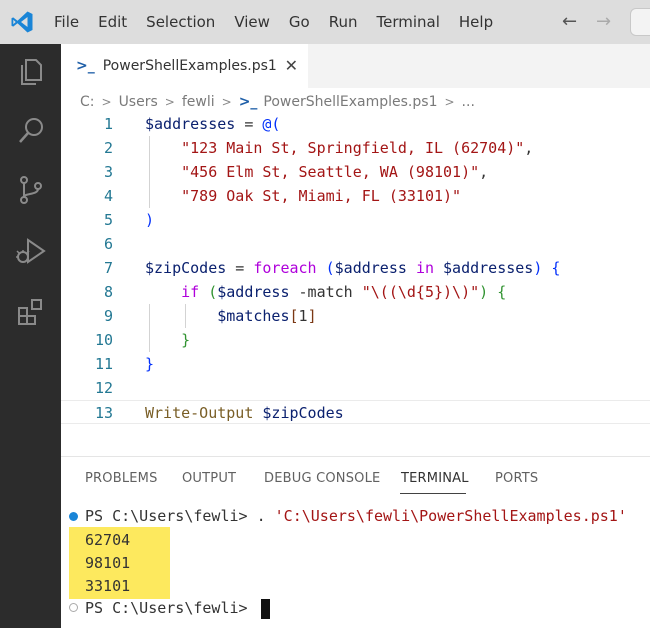  Describe the element at coordinates (85, 66) in the screenshot. I see `powershell-file-icon: >_` at that location.